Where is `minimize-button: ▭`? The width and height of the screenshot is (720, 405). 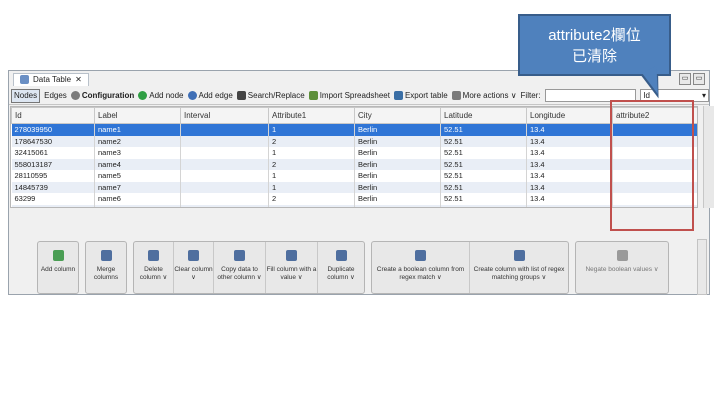 minimize-button: ▭ is located at coordinates (685, 79).